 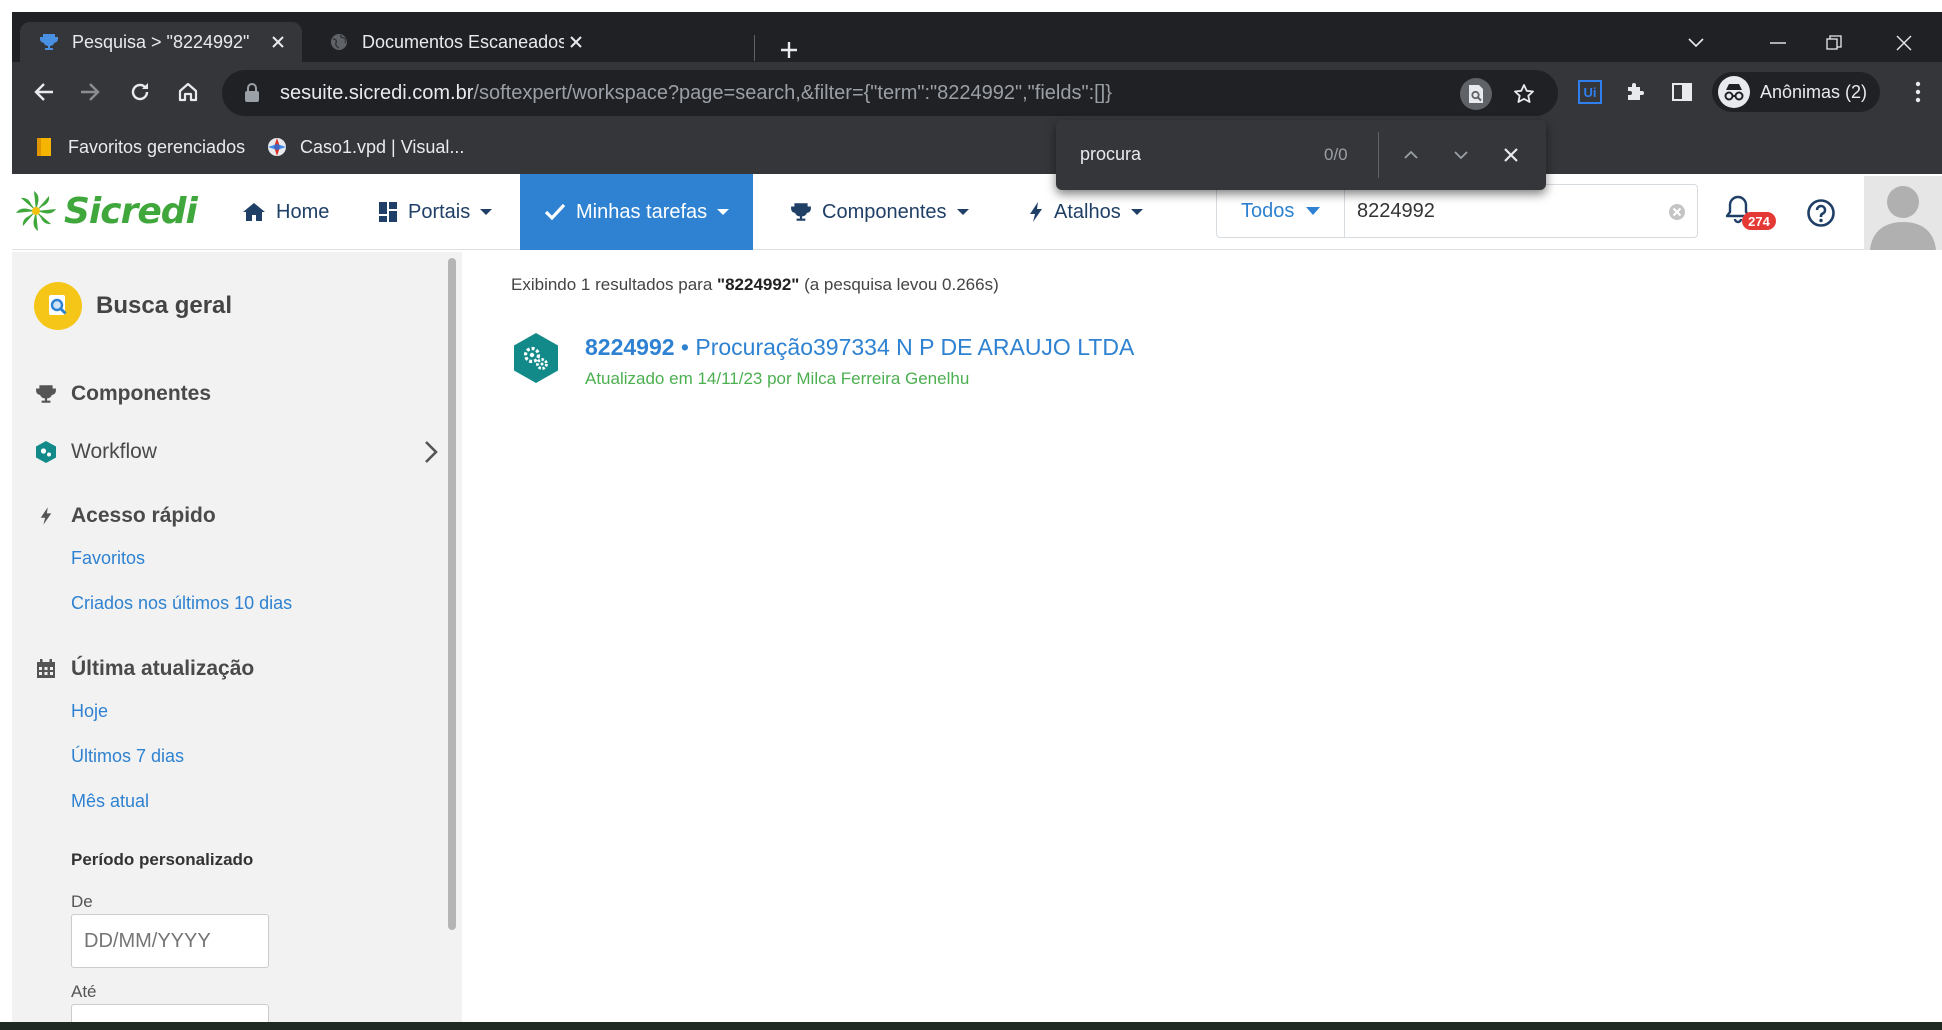 What do you see at coordinates (452, 594) in the screenshot?
I see `sidebar-scrollbar` at bounding box center [452, 594].